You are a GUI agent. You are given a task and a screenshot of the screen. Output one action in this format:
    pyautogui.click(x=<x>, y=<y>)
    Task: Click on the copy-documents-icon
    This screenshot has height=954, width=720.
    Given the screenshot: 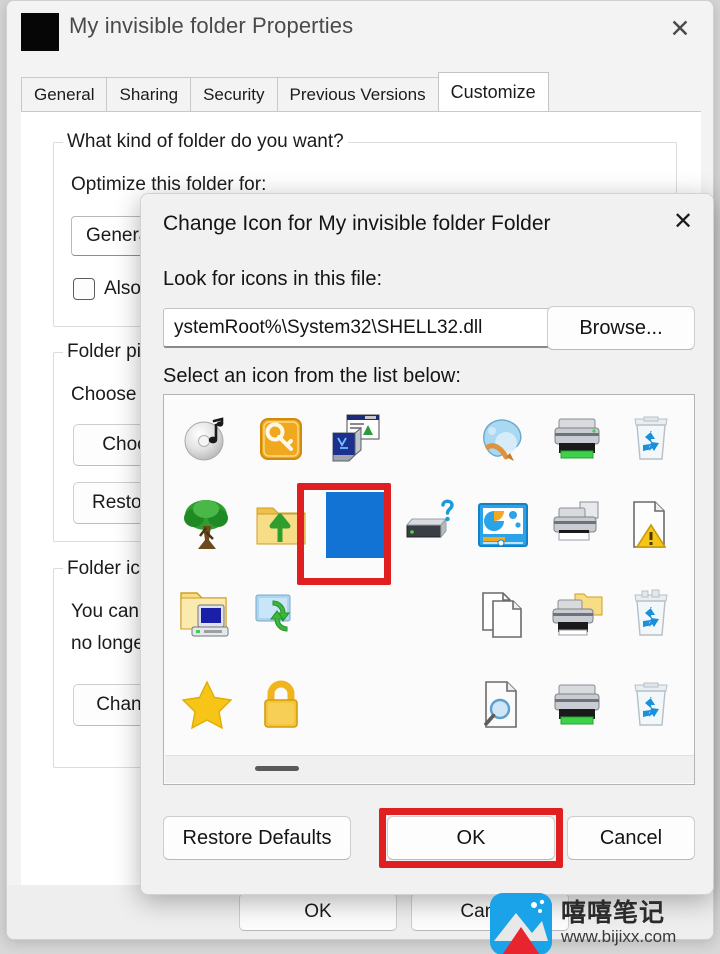 What is the action you would take?
    pyautogui.click(x=503, y=615)
    